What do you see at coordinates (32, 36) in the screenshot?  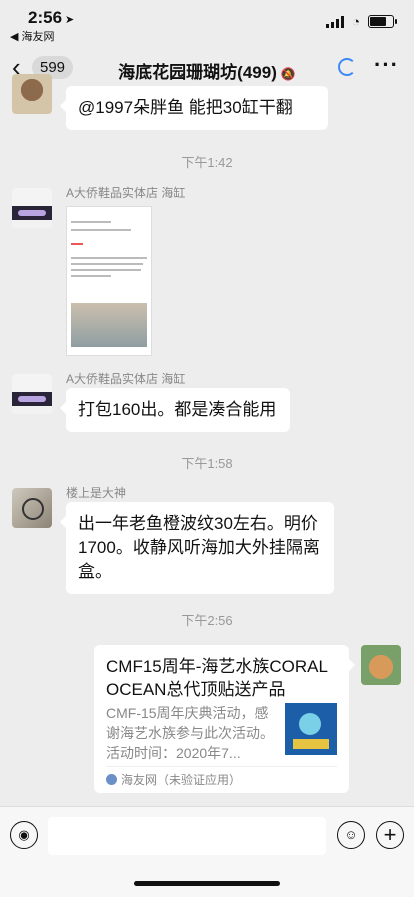 I see `back-to-app-link: ◀ 海友网` at bounding box center [32, 36].